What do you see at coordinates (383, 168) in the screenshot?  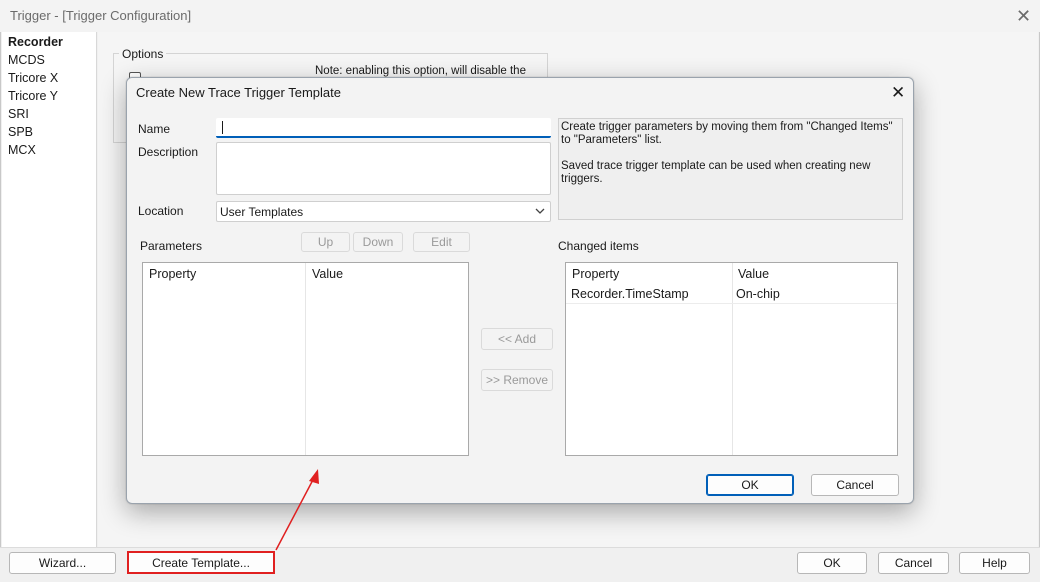 I see `description-input` at bounding box center [383, 168].